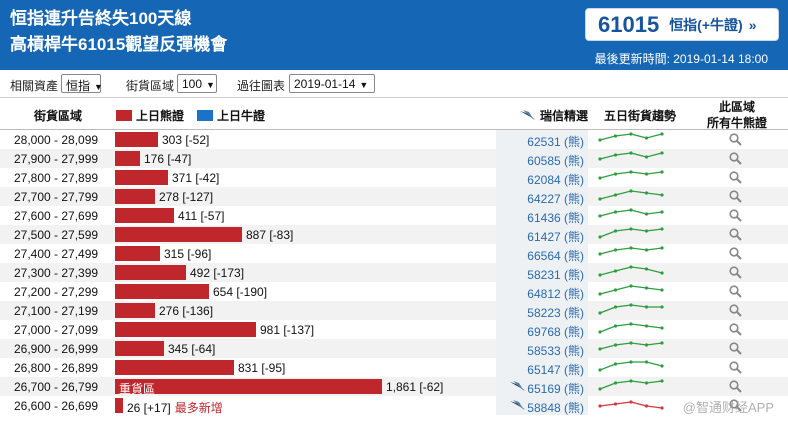 The width and height of the screenshot is (788, 430). Describe the element at coordinates (394, 177) in the screenshot. I see `table-row: 27,800 - 27,899 371 [-42] 62084 (熊)` at that location.